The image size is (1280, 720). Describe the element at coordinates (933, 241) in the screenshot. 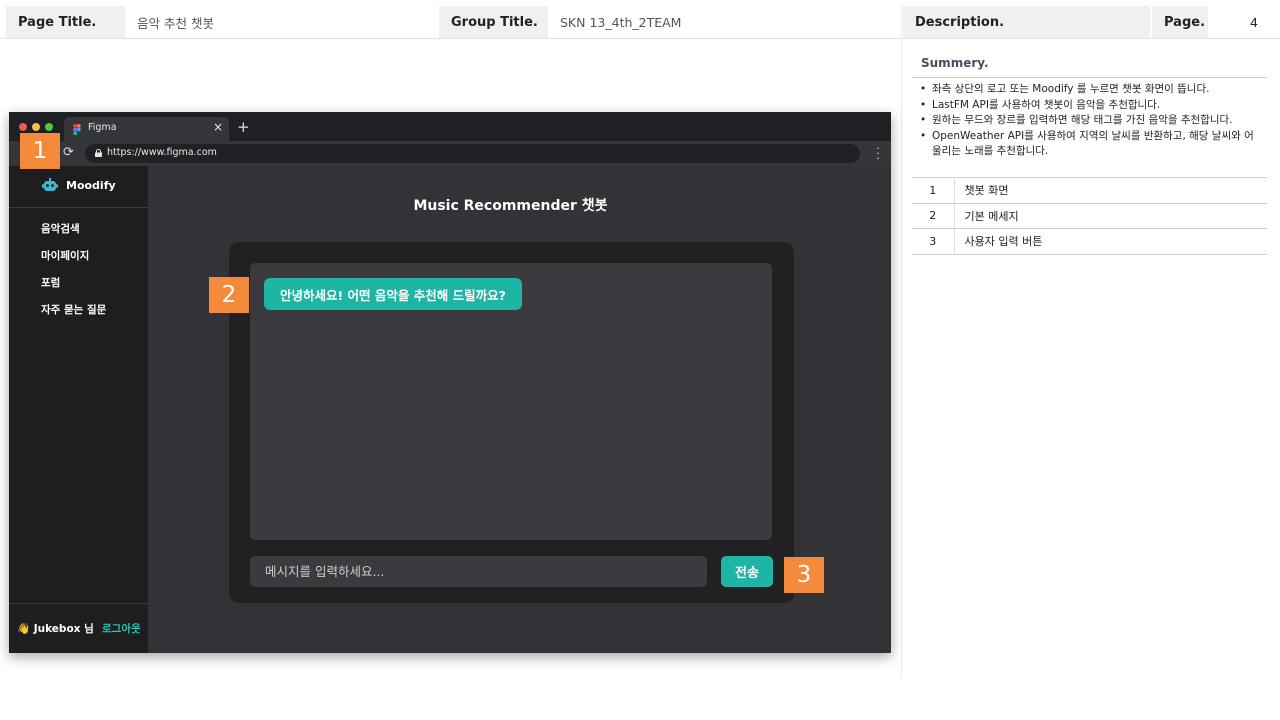

I see `row-number: 3` at that location.